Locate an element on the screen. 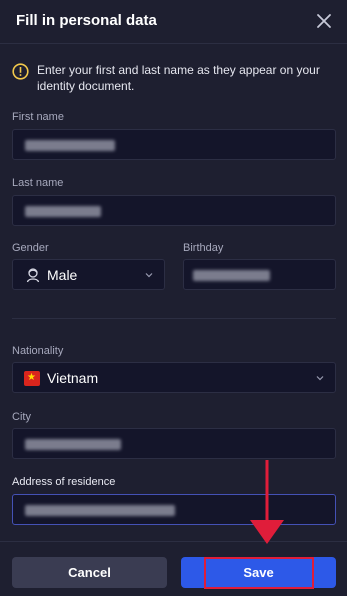 The width and height of the screenshot is (347, 596). vietnam-flag-icon: ★ is located at coordinates (32, 378).